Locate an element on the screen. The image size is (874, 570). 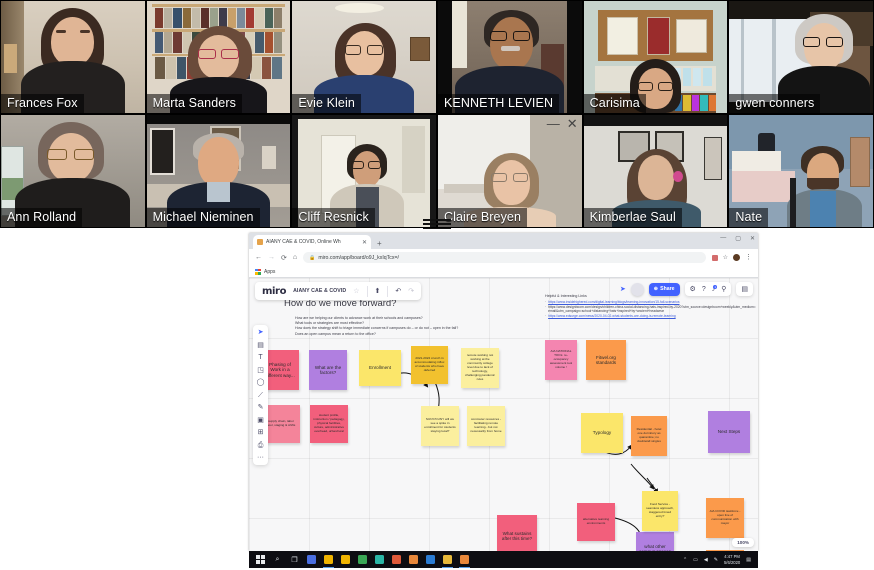
home-icon: ⌂ is located at coordinates (295, 257).